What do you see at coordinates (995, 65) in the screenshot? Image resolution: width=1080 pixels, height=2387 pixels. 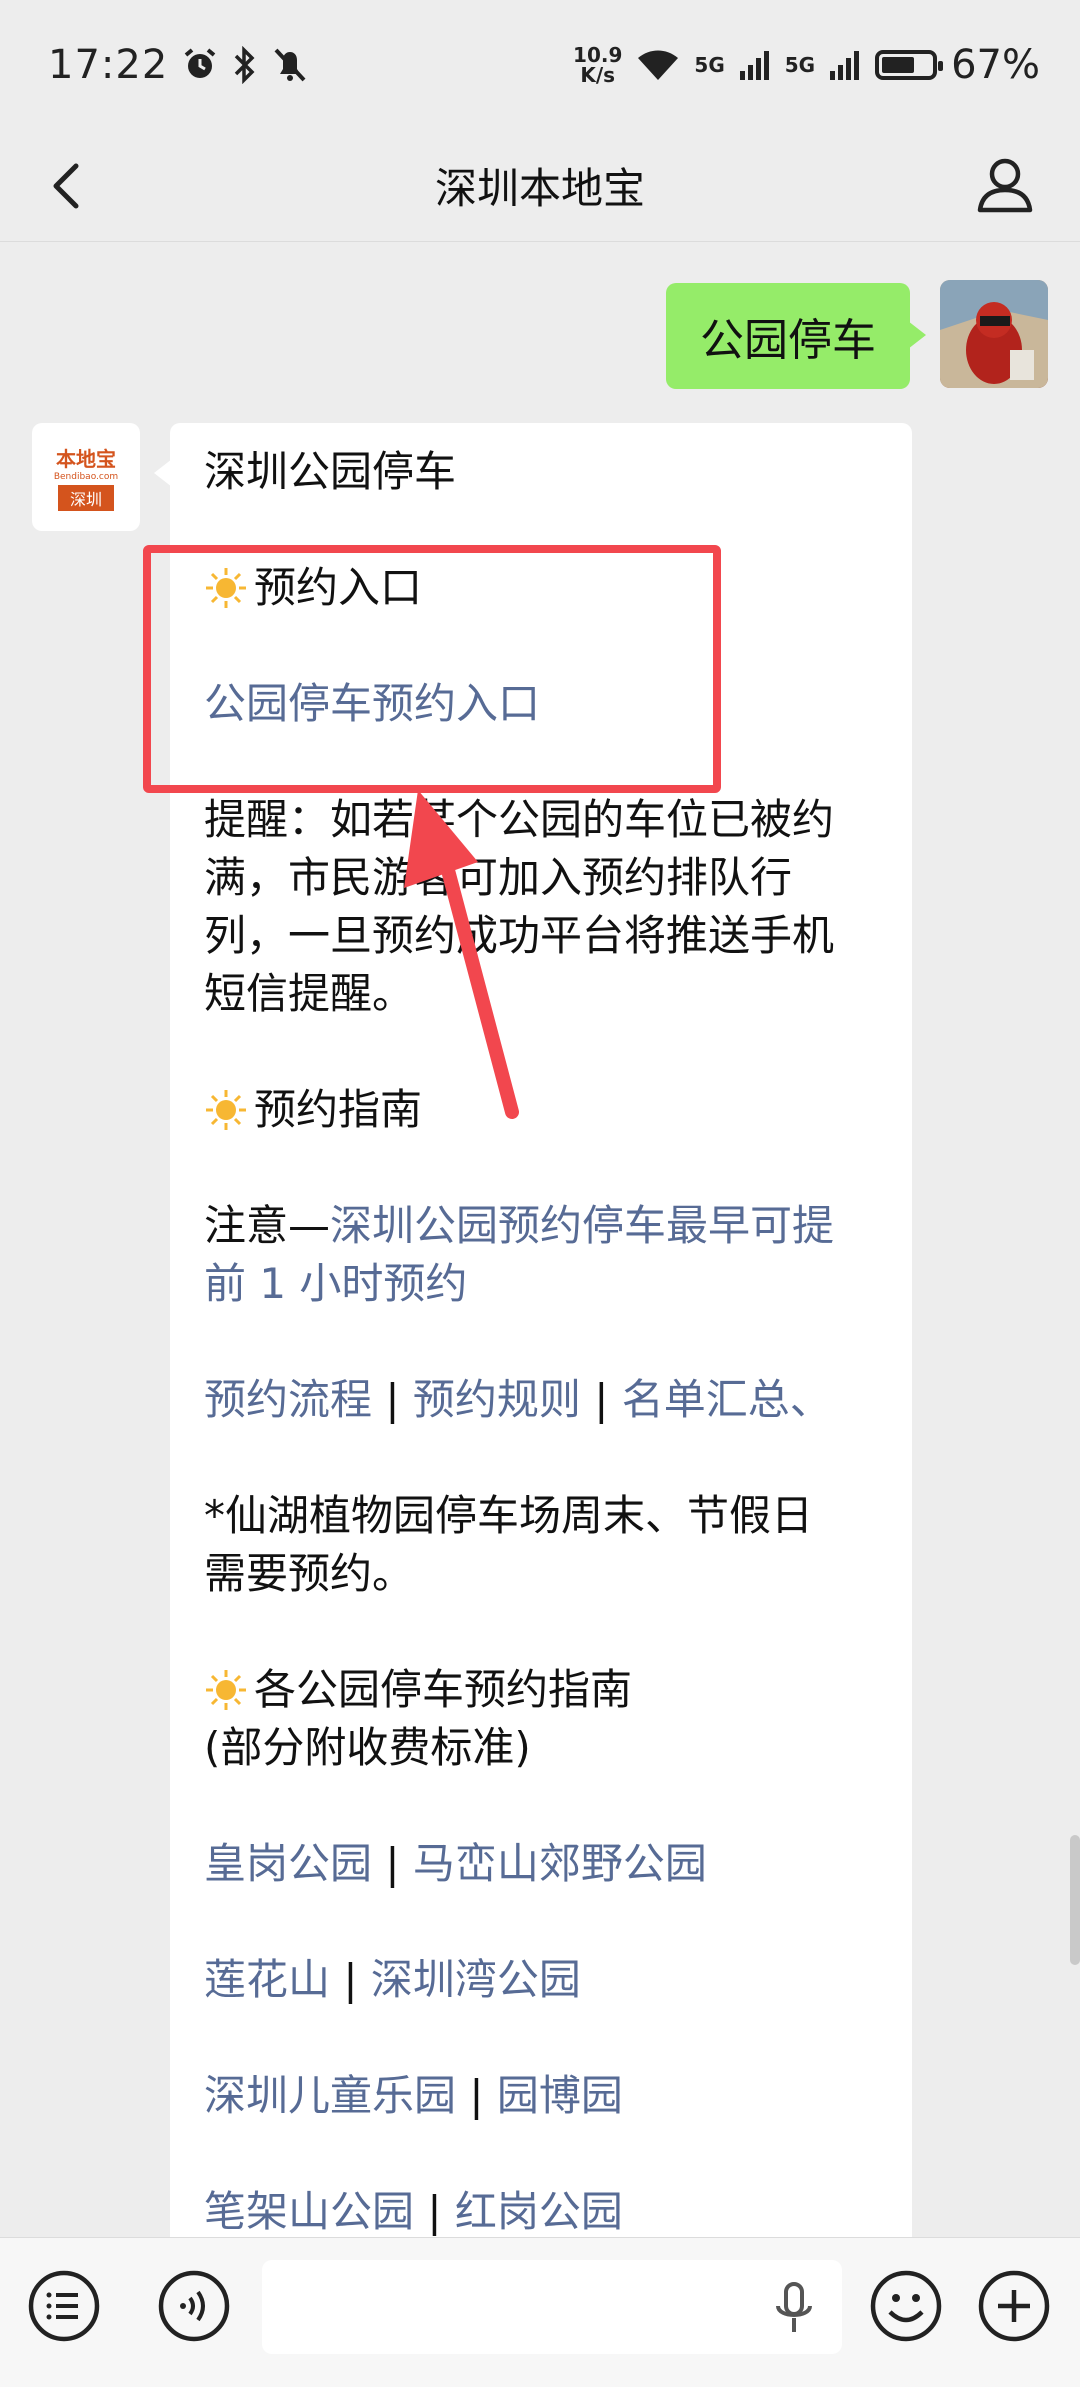 I see `battery-percent: 67%` at bounding box center [995, 65].